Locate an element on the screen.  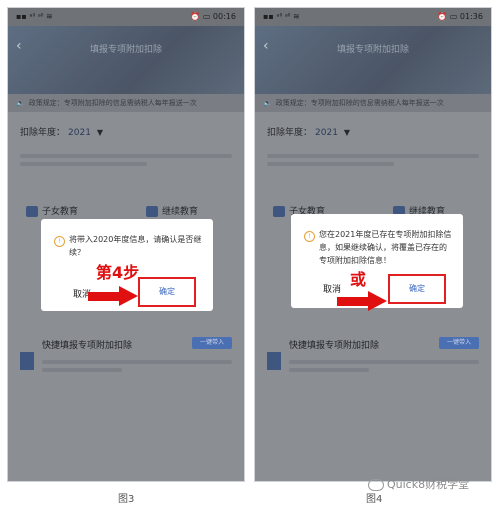
graduation-cap-icon is located at coordinates (152, 211).